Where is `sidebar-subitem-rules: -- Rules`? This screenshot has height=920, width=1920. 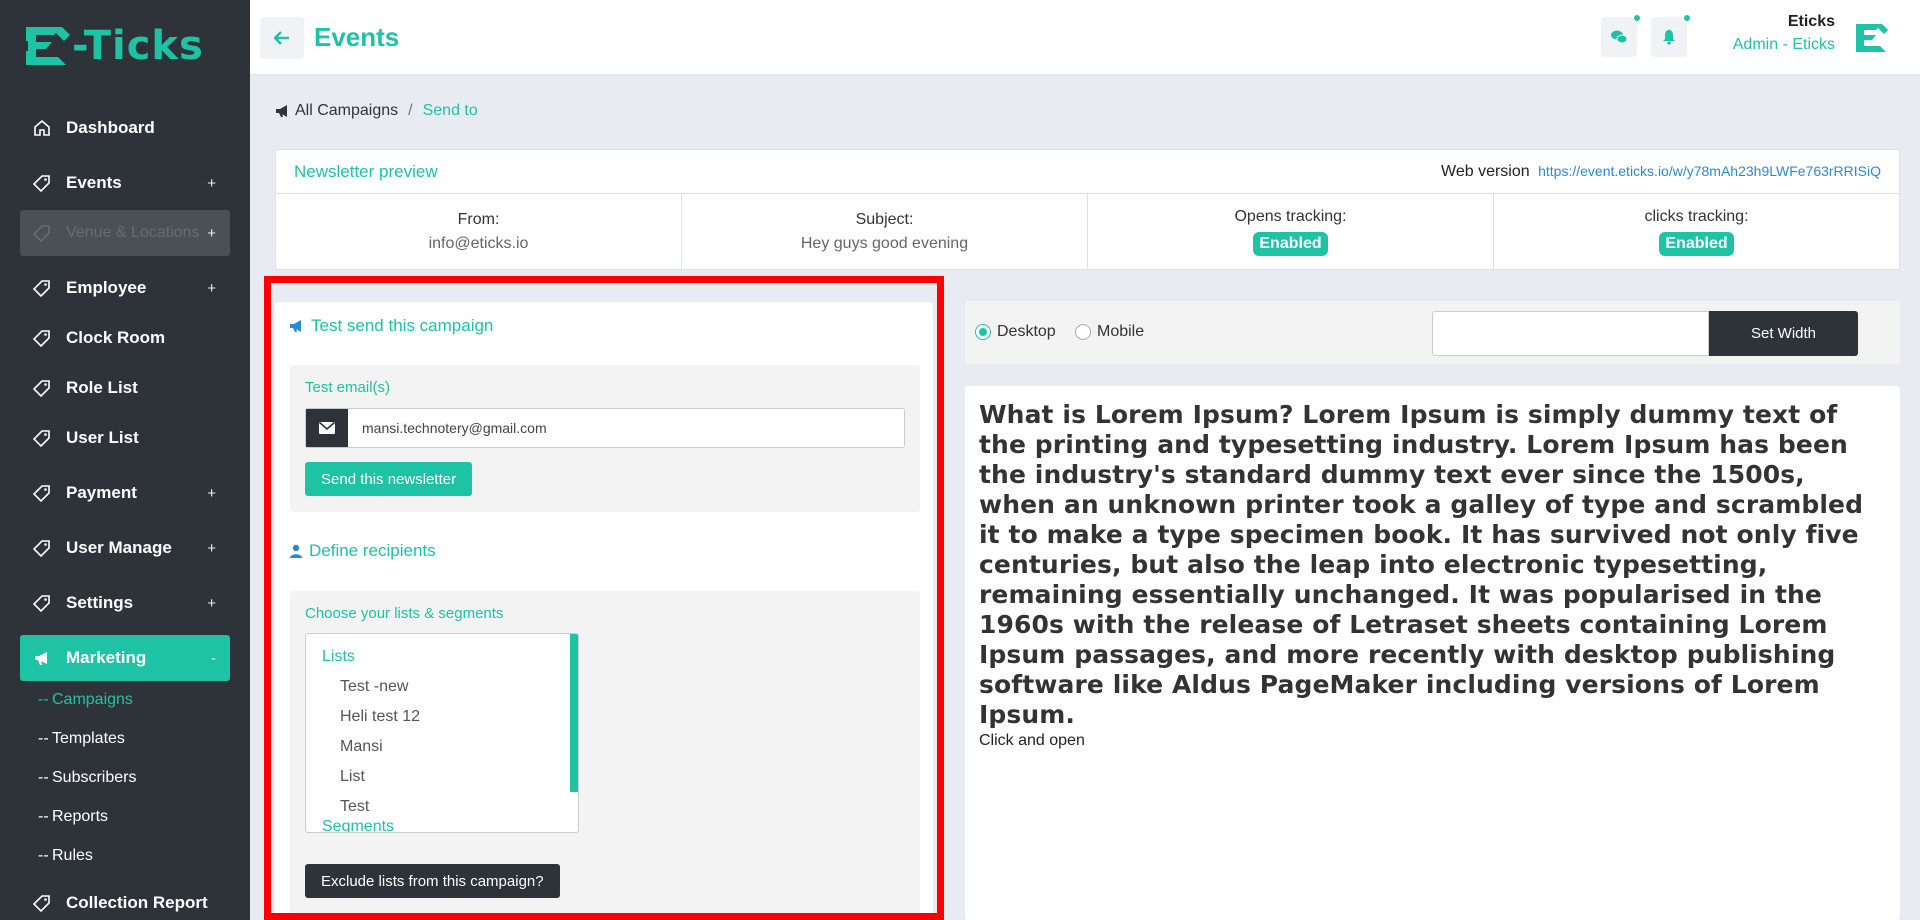
sidebar-subitem-rules: -- Rules is located at coordinates (120, 856).